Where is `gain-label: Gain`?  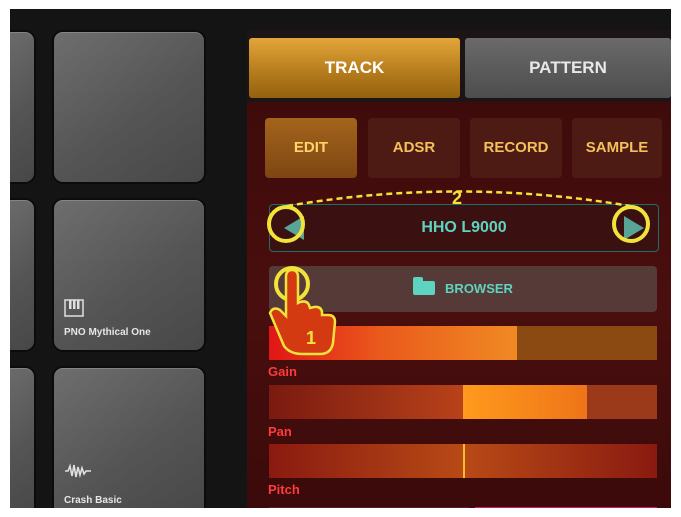 gain-label: Gain is located at coordinates (282, 371).